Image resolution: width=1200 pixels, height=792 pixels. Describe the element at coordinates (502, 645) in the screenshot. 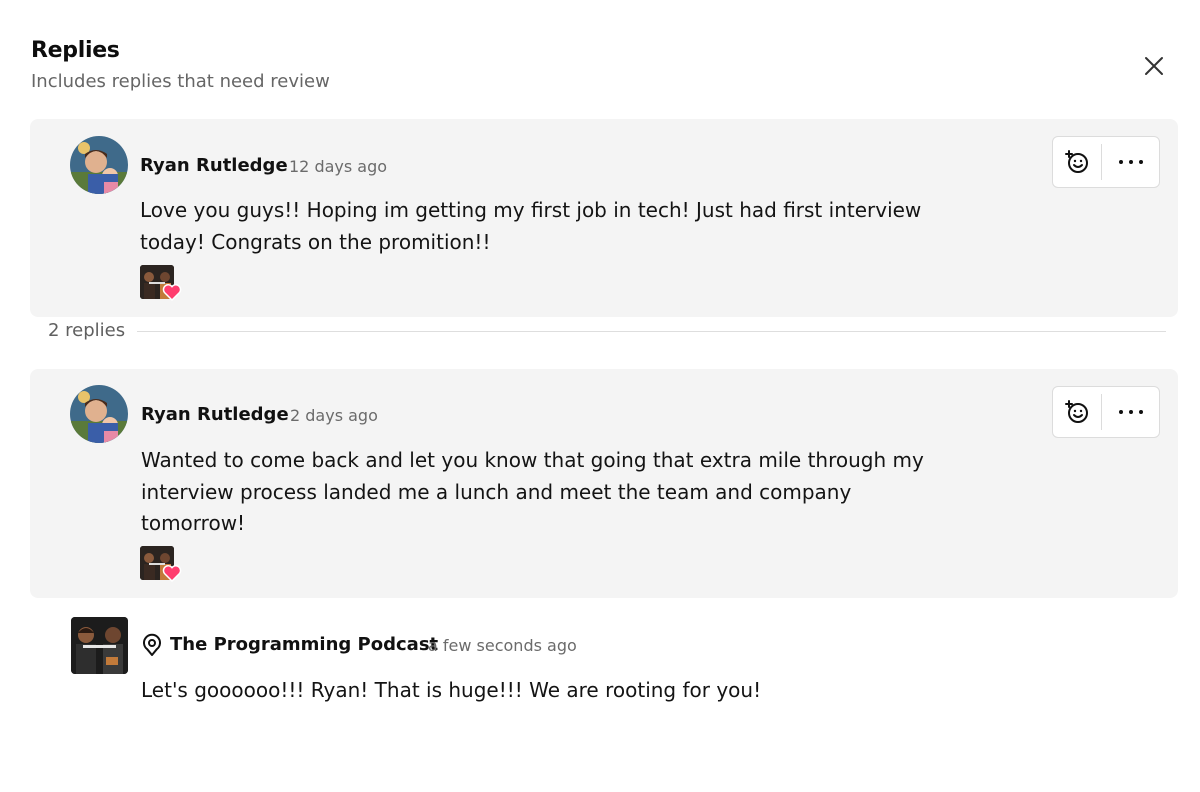

I see `comment-time: a few seconds ago` at that location.